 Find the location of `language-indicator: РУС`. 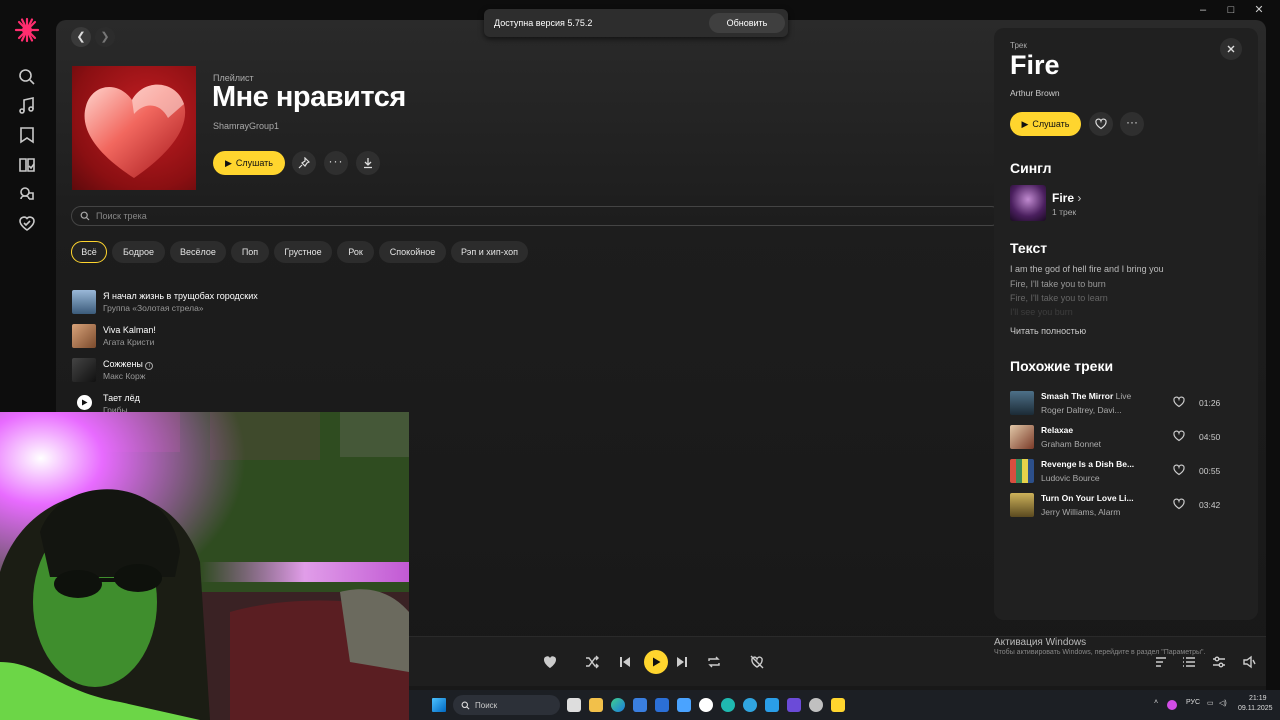

language-indicator: РУС is located at coordinates (1193, 702).